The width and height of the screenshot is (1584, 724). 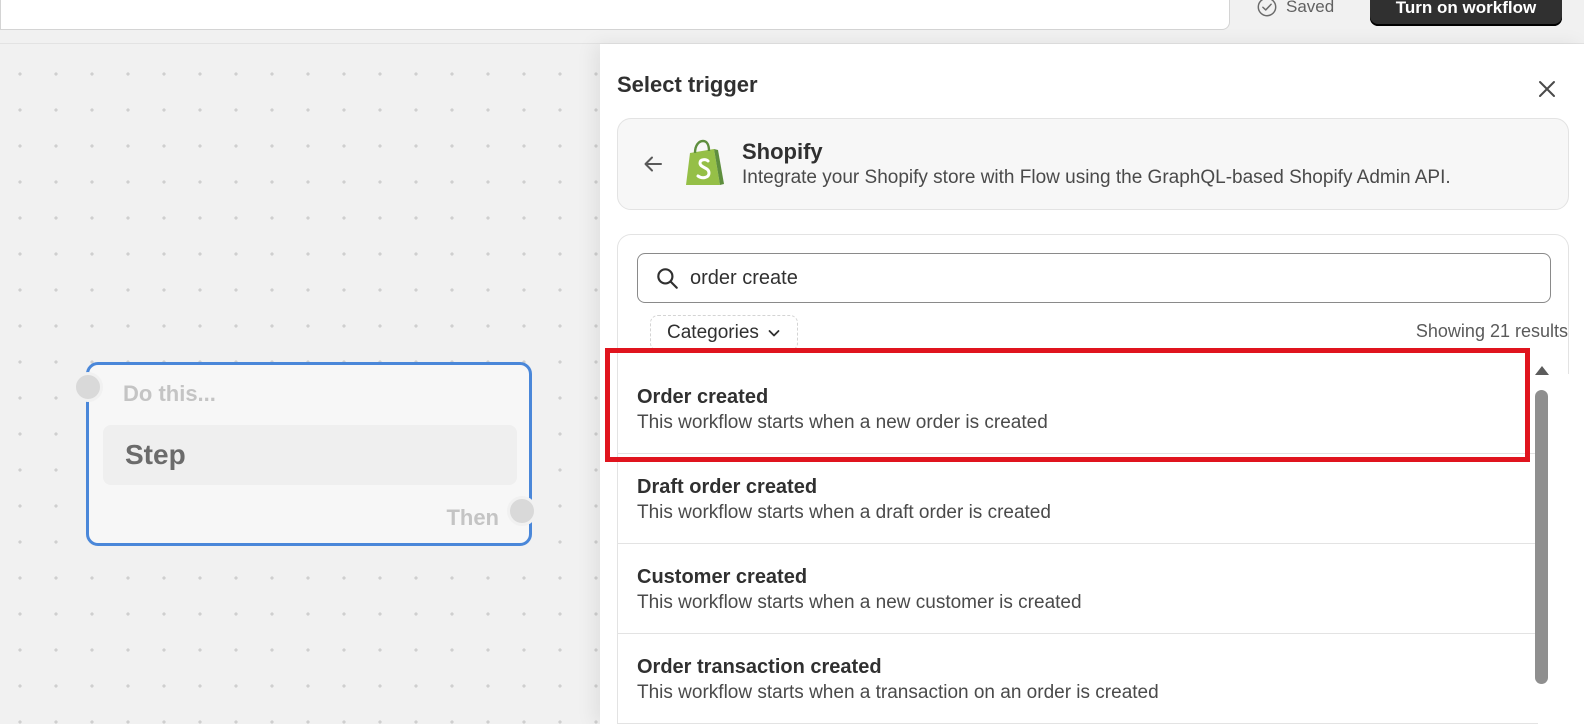 I want to click on step-placeholder: Step, so click(x=310, y=455).